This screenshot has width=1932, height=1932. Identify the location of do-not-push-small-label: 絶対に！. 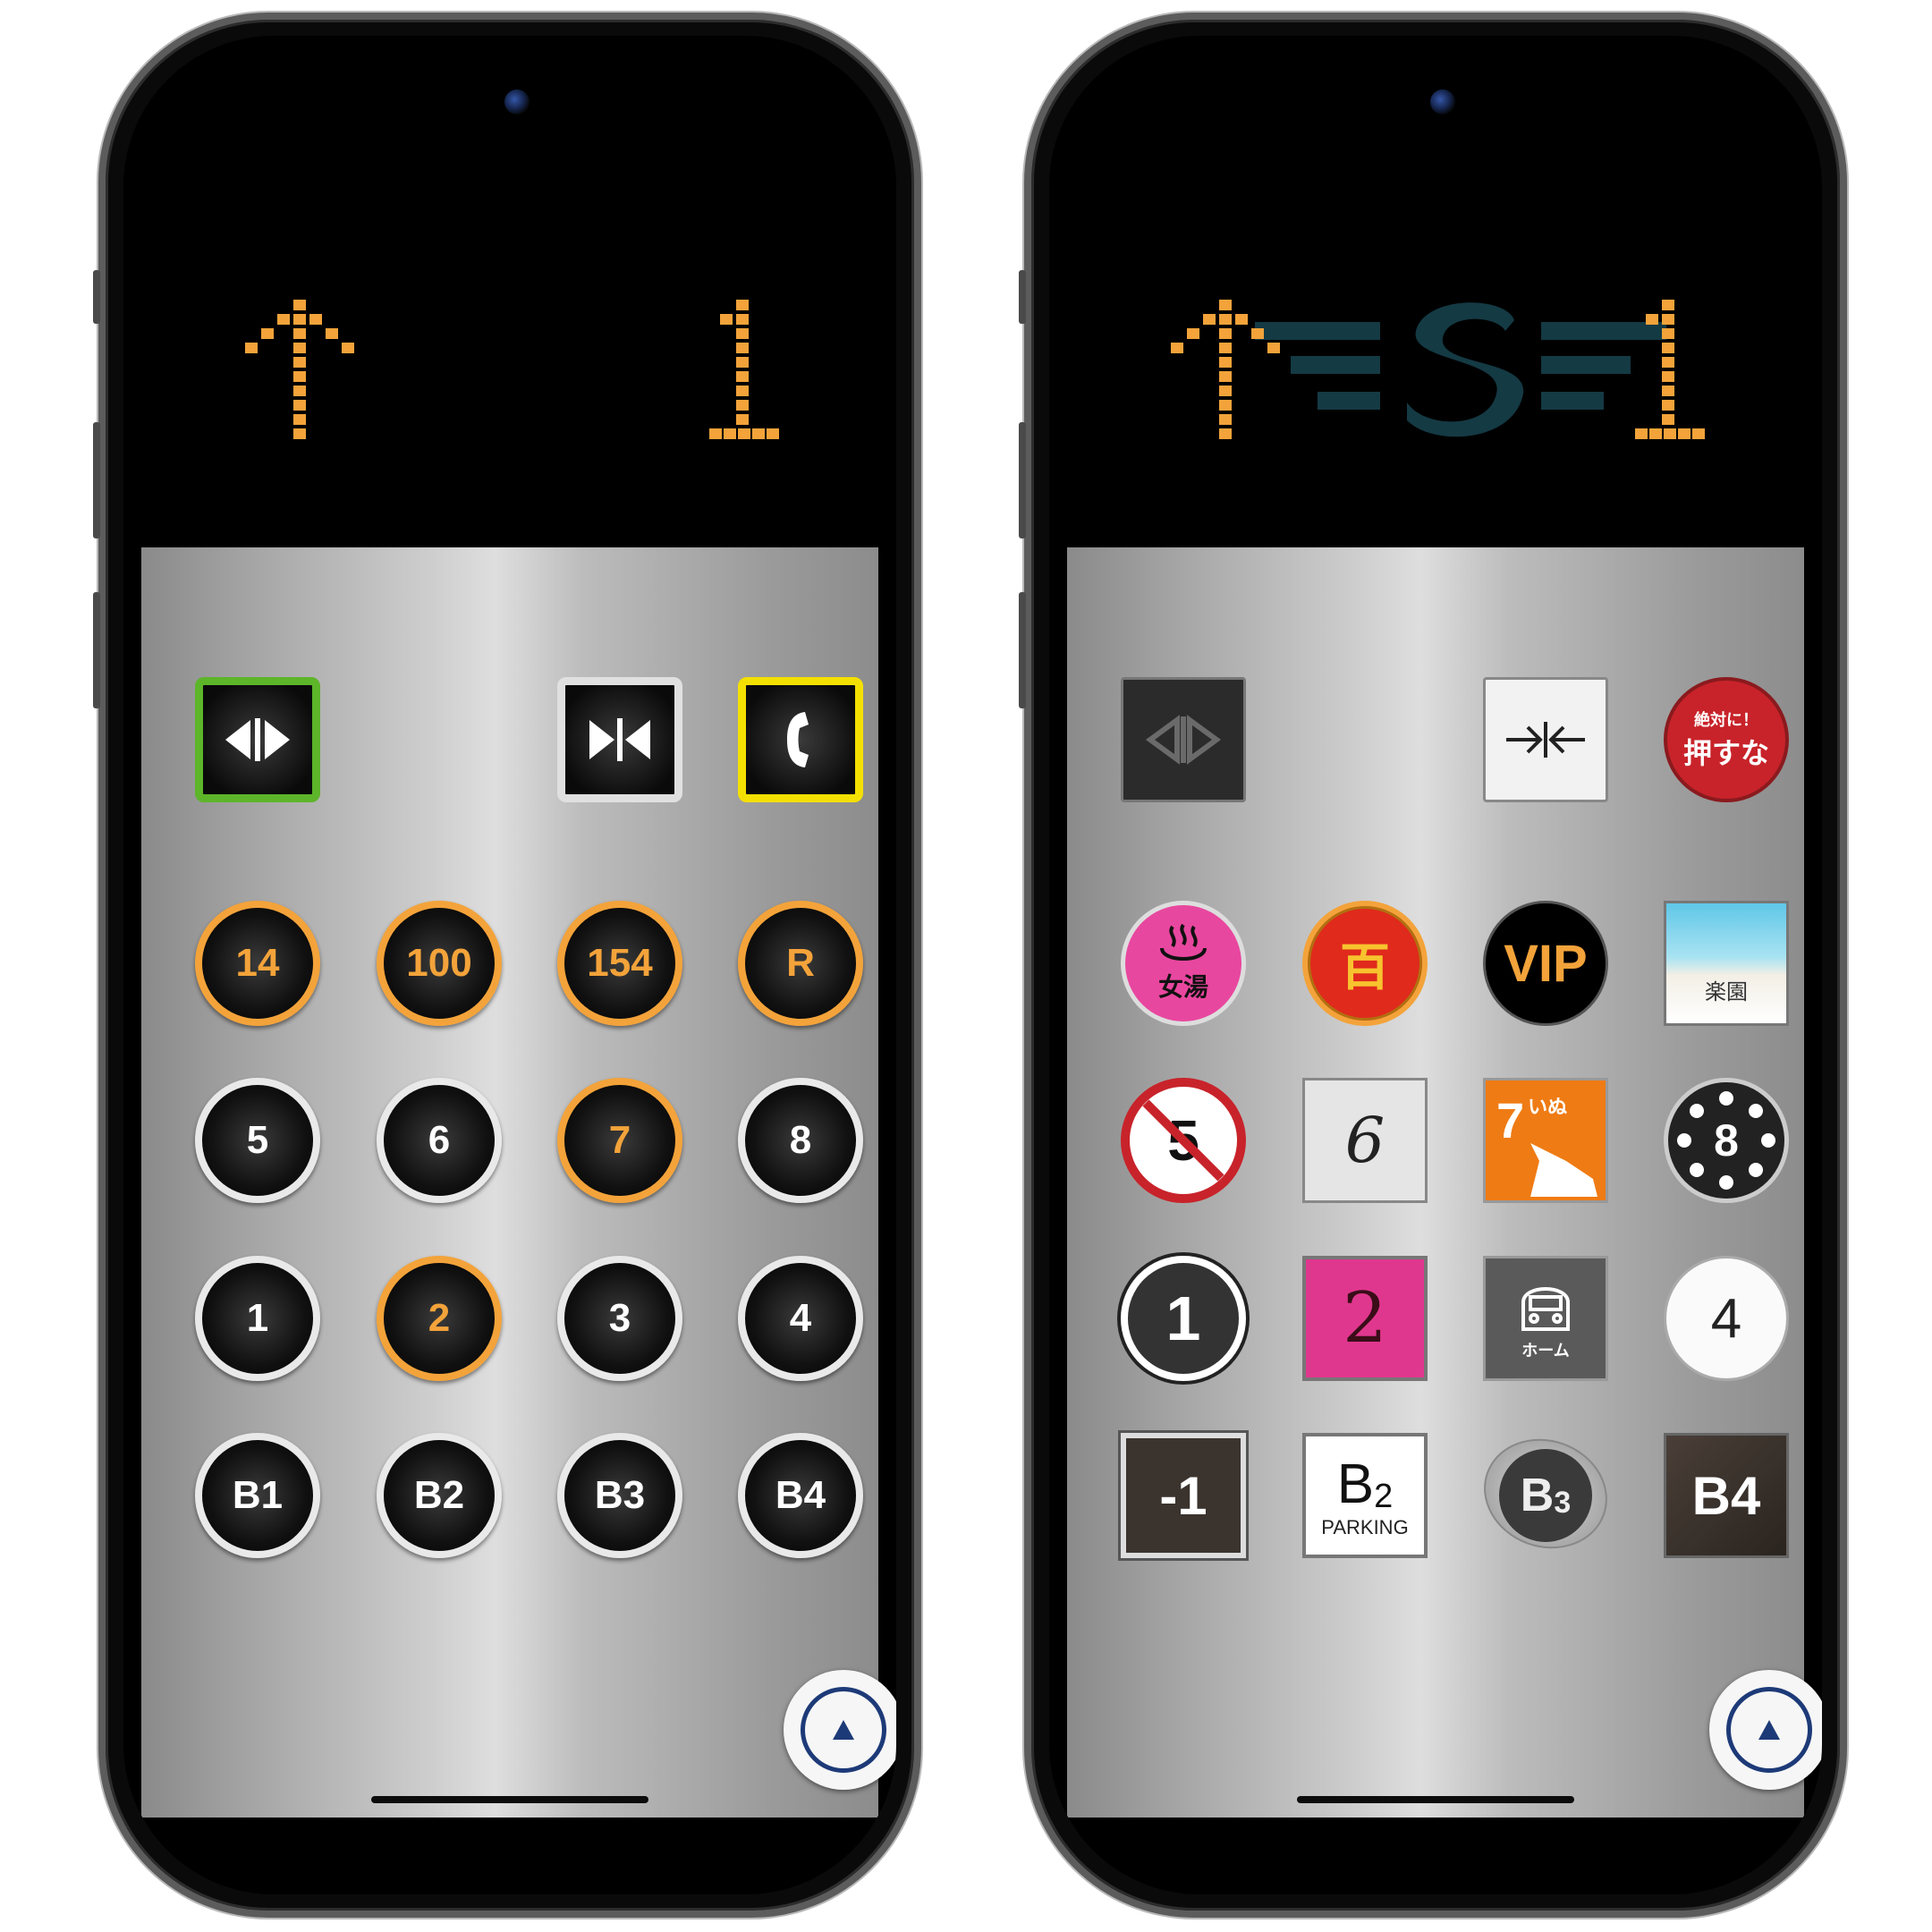
(1726, 720).